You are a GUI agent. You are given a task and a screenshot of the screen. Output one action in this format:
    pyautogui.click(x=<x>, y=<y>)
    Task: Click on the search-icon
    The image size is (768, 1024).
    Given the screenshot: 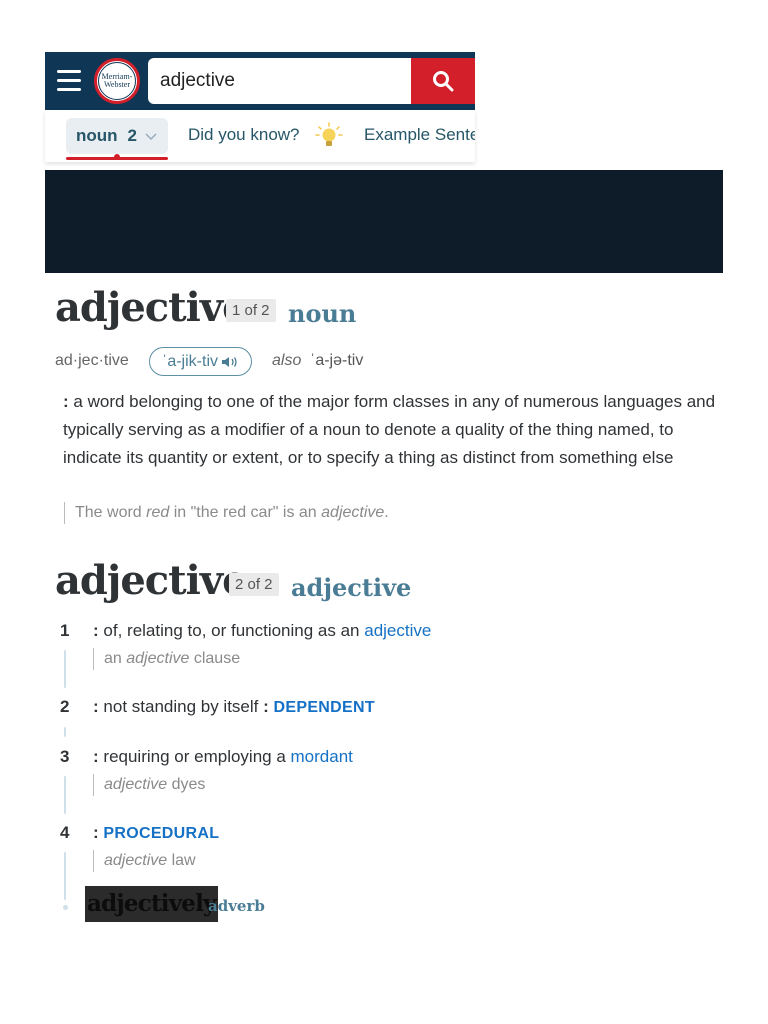 What is the action you would take?
    pyautogui.click(x=443, y=81)
    